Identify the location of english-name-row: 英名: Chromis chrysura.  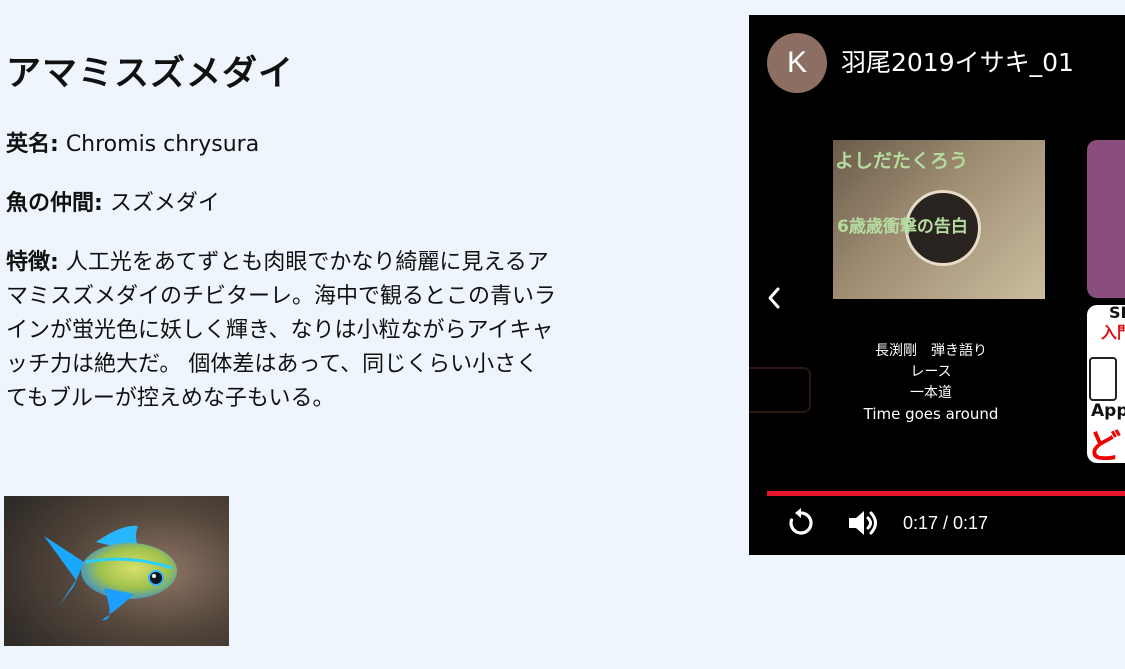
(132, 145).